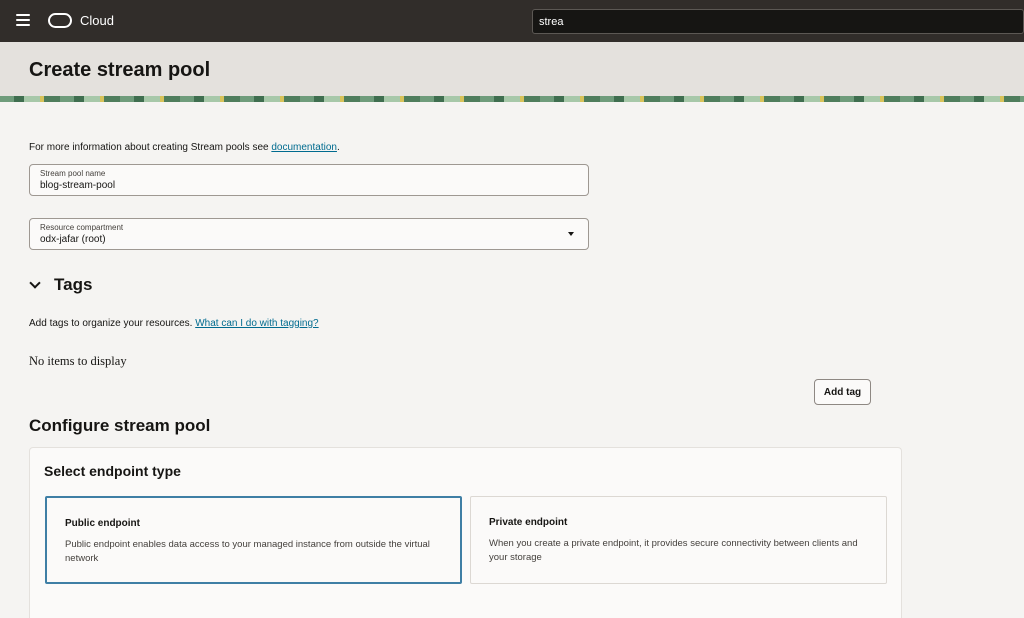 This screenshot has height=618, width=1024. Describe the element at coordinates (112, 471) in the screenshot. I see `select-endpoint-heading: Select endpoint type` at that location.